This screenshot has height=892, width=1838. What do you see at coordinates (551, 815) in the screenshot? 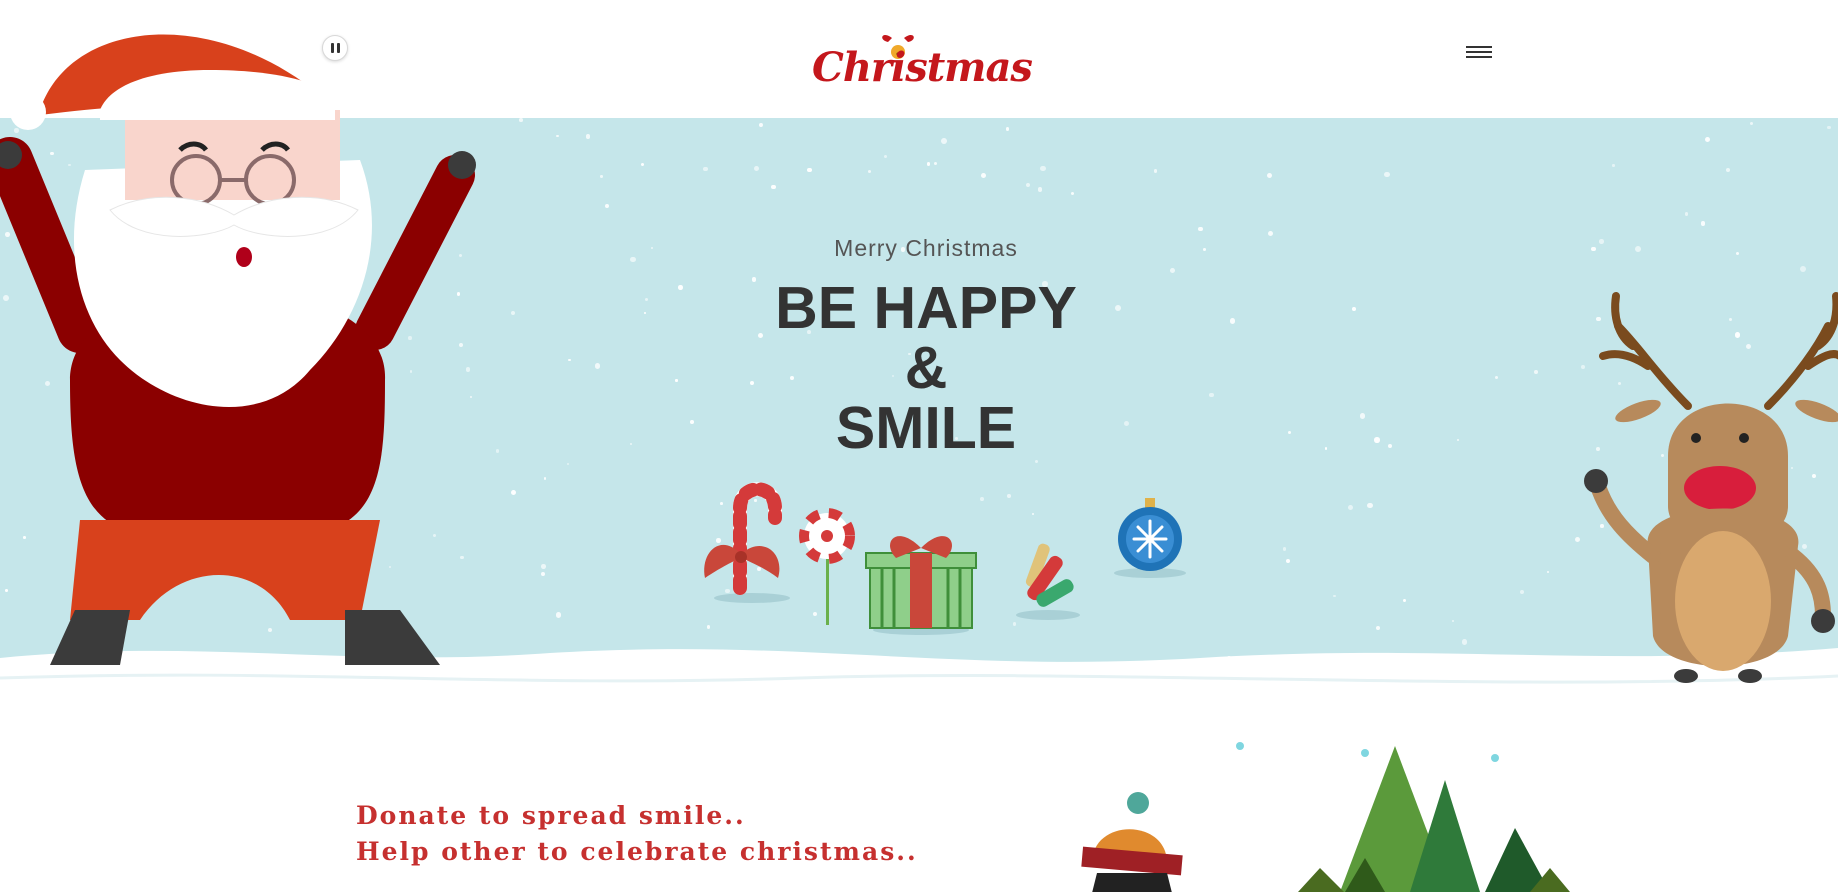
I see `donate-line-1: Donate to spread smile..` at bounding box center [551, 815].